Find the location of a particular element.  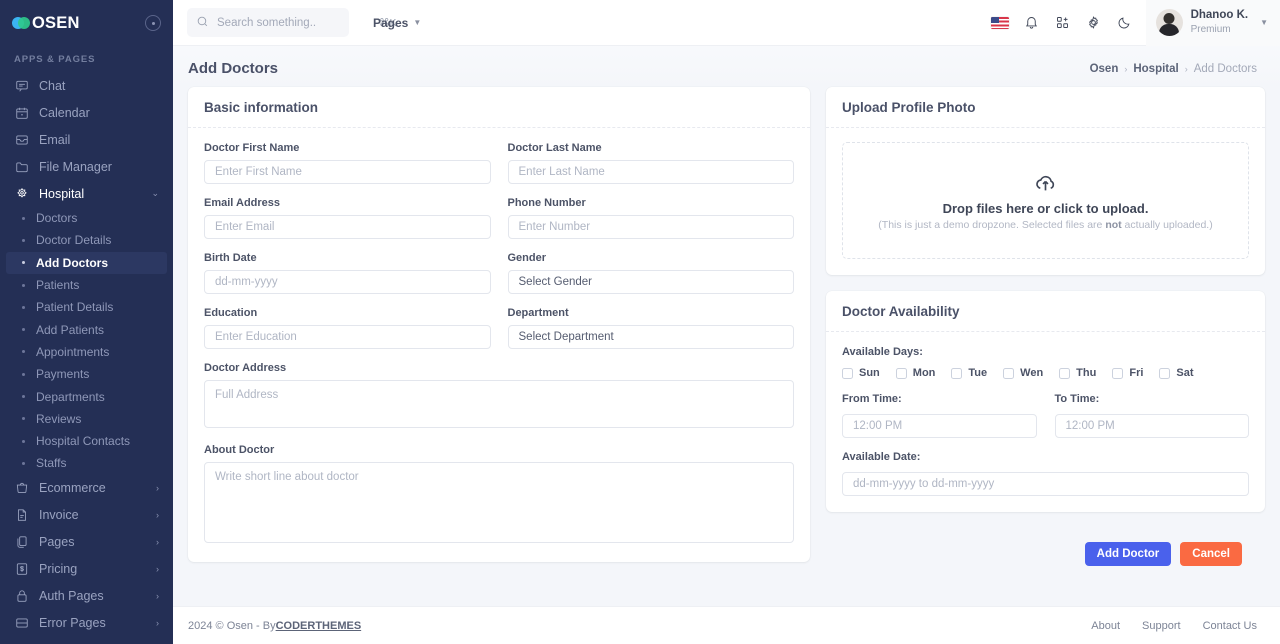

sidebar-item-appointments: Appointments is located at coordinates (86, 352).